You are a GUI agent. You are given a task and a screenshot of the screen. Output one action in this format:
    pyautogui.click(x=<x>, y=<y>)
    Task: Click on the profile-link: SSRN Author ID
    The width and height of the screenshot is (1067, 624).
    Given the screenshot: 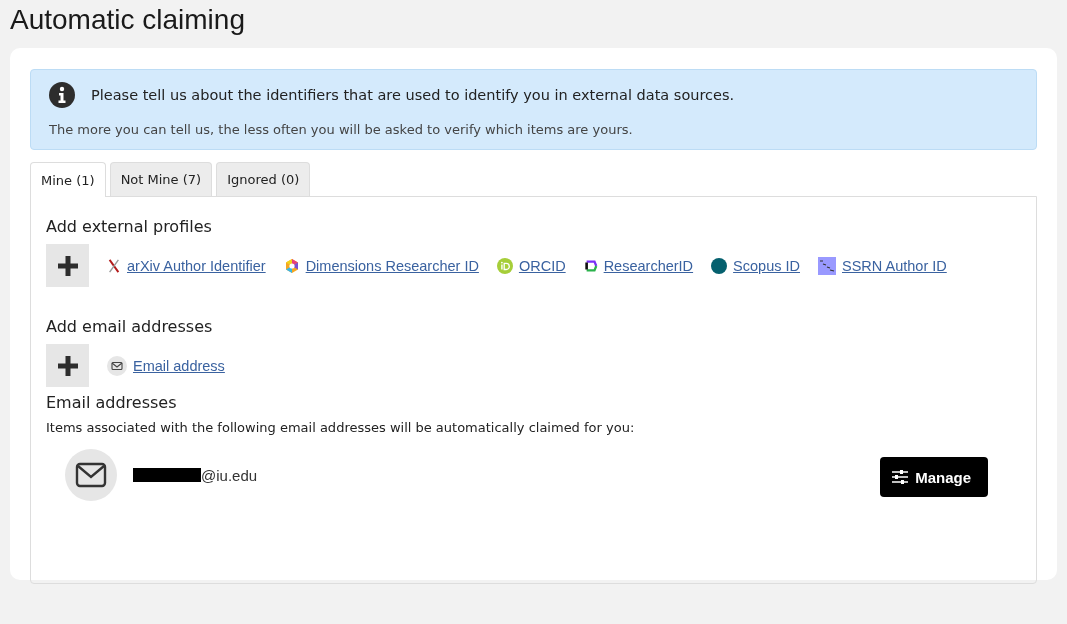 What is the action you would take?
    pyautogui.click(x=894, y=265)
    